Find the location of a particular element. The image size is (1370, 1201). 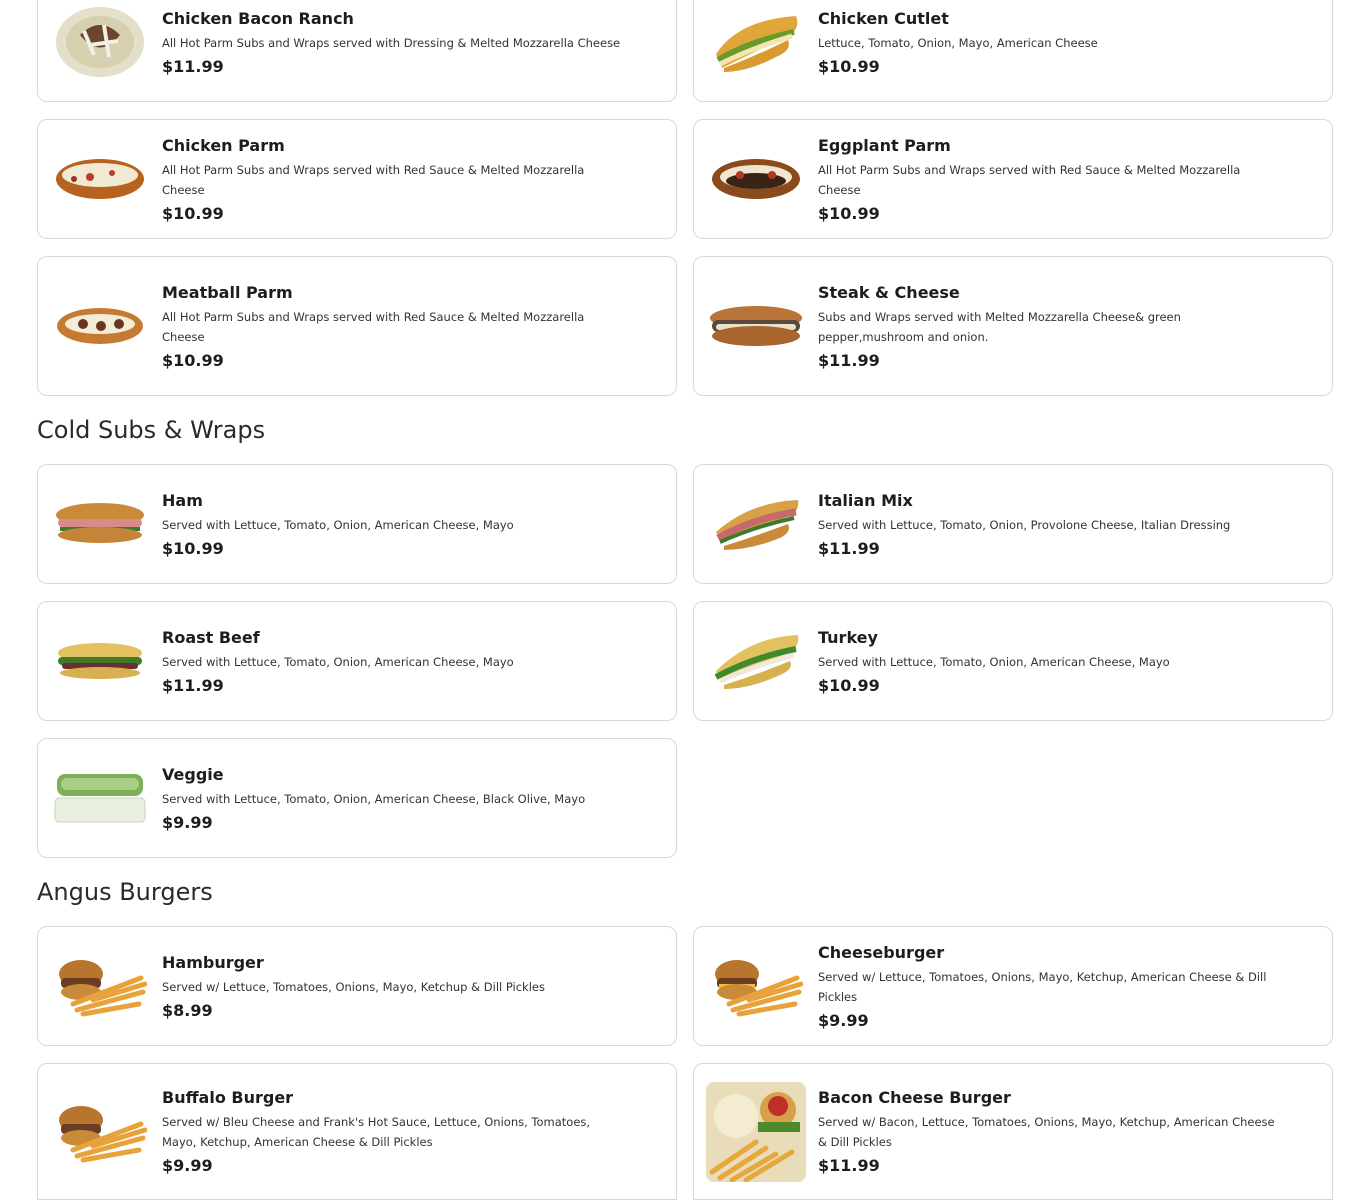

item-name: Turkey is located at coordinates (848, 637).